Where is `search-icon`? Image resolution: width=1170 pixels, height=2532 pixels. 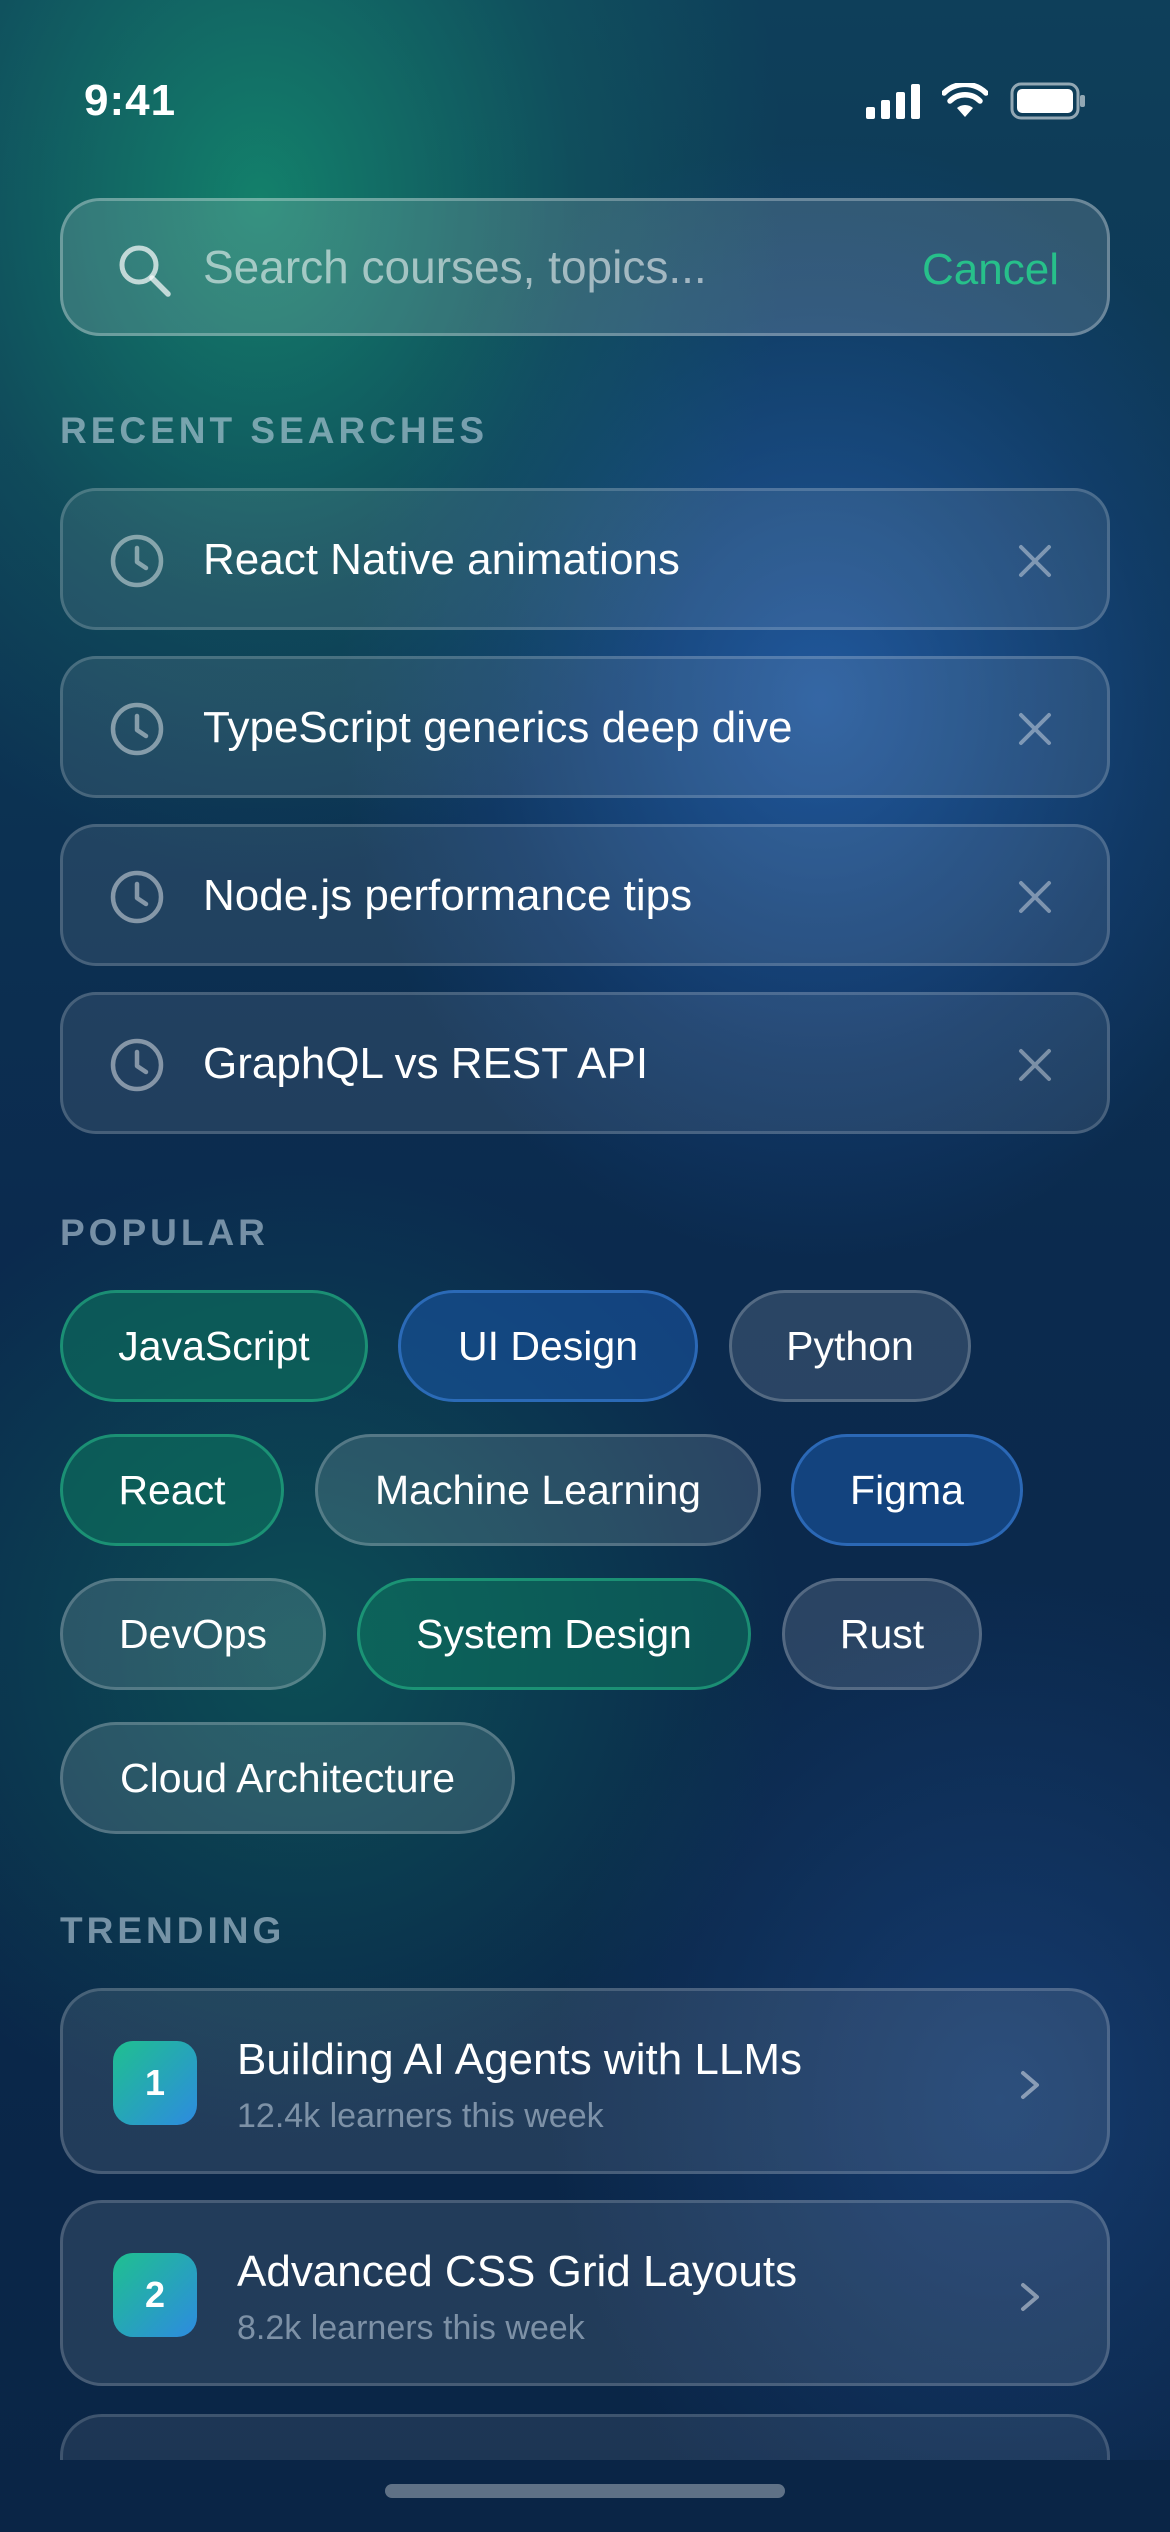 search-icon is located at coordinates (145, 271).